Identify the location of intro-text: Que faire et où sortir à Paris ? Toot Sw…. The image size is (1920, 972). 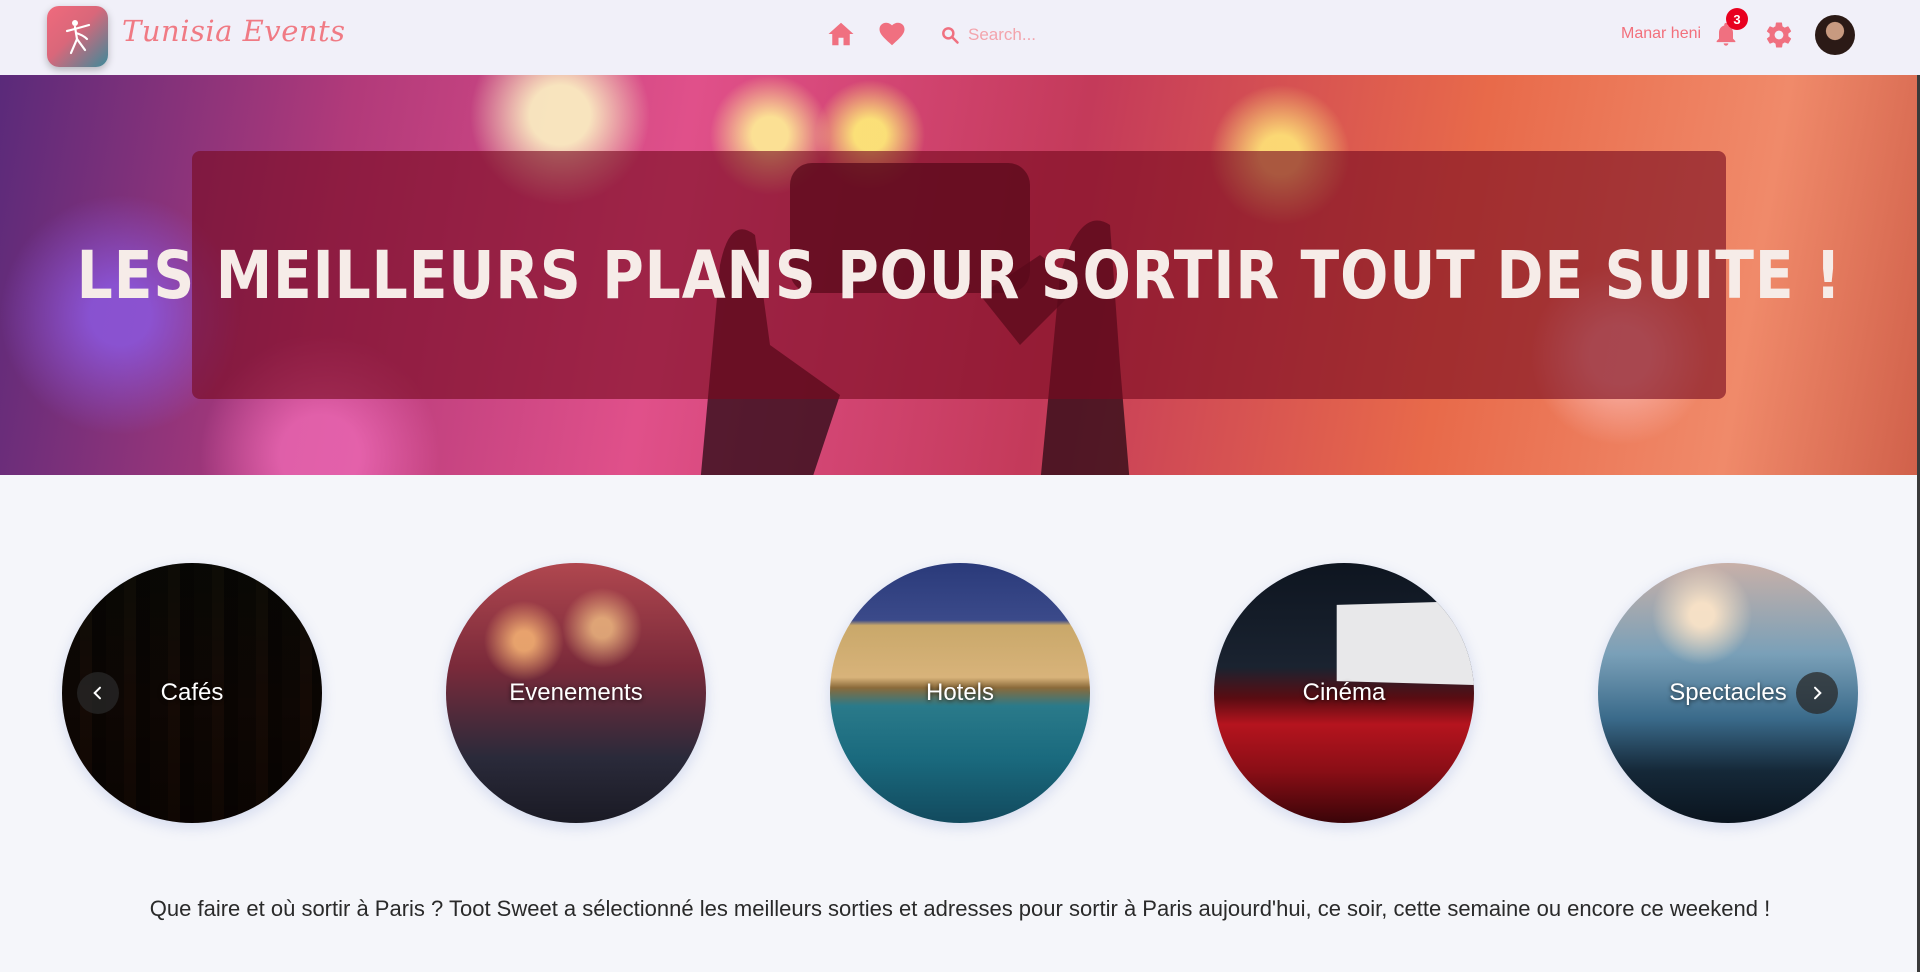
(960, 908).